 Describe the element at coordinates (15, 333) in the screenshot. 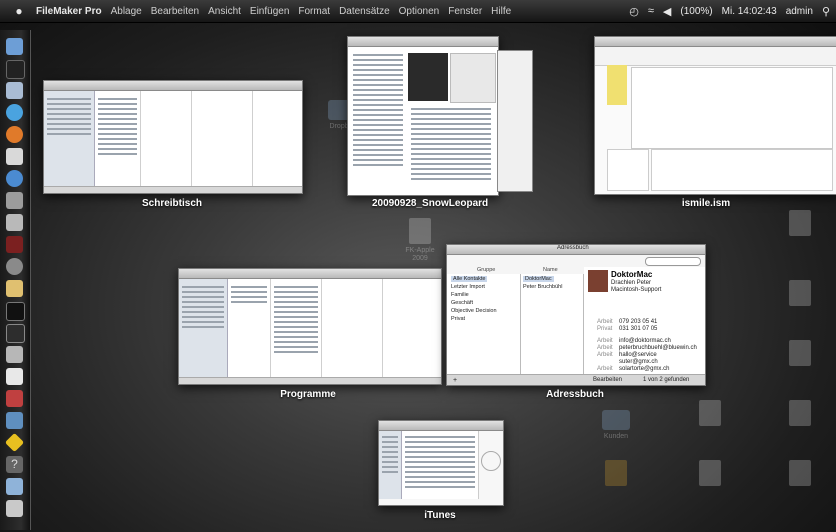

I see `activity-monitor-icon` at that location.